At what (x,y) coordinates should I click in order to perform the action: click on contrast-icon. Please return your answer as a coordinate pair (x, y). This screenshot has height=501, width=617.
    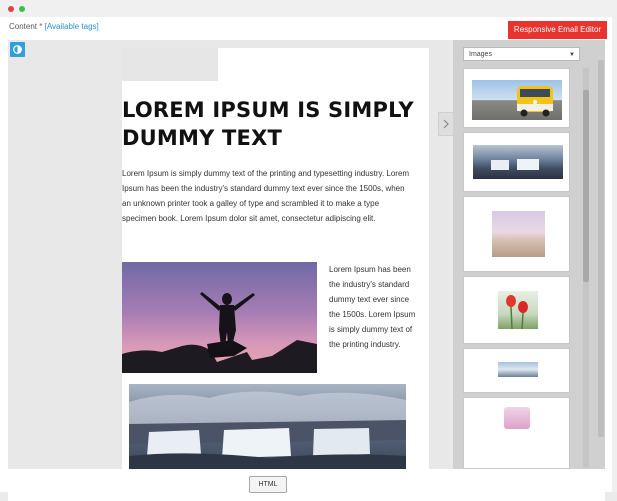
    Looking at the image, I should click on (17, 49).